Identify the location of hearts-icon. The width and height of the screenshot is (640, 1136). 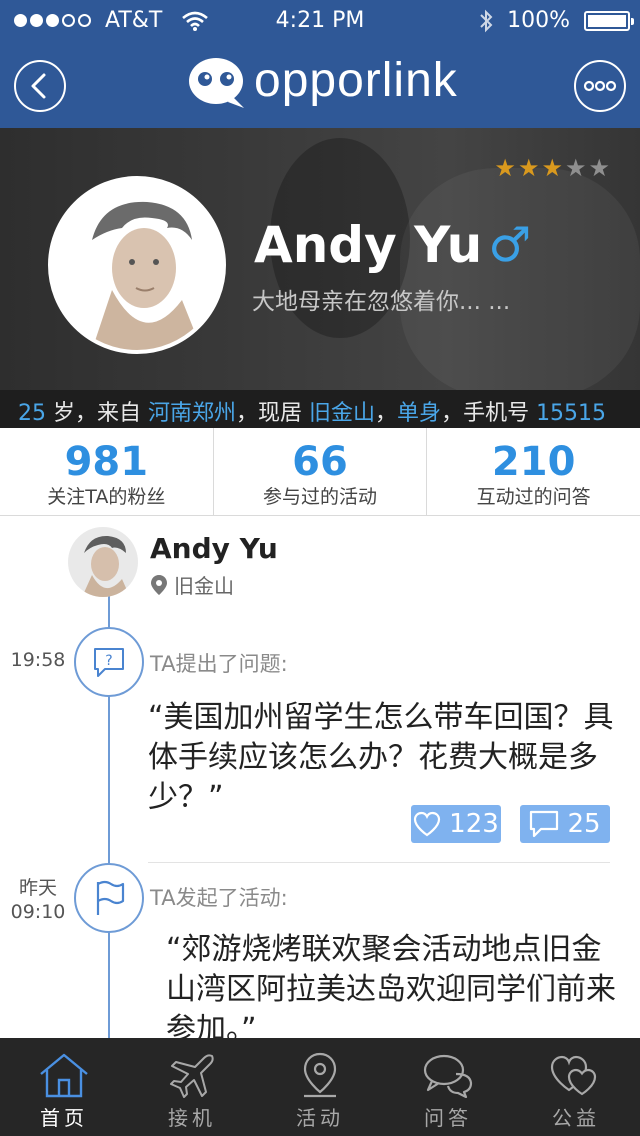
(573, 1075).